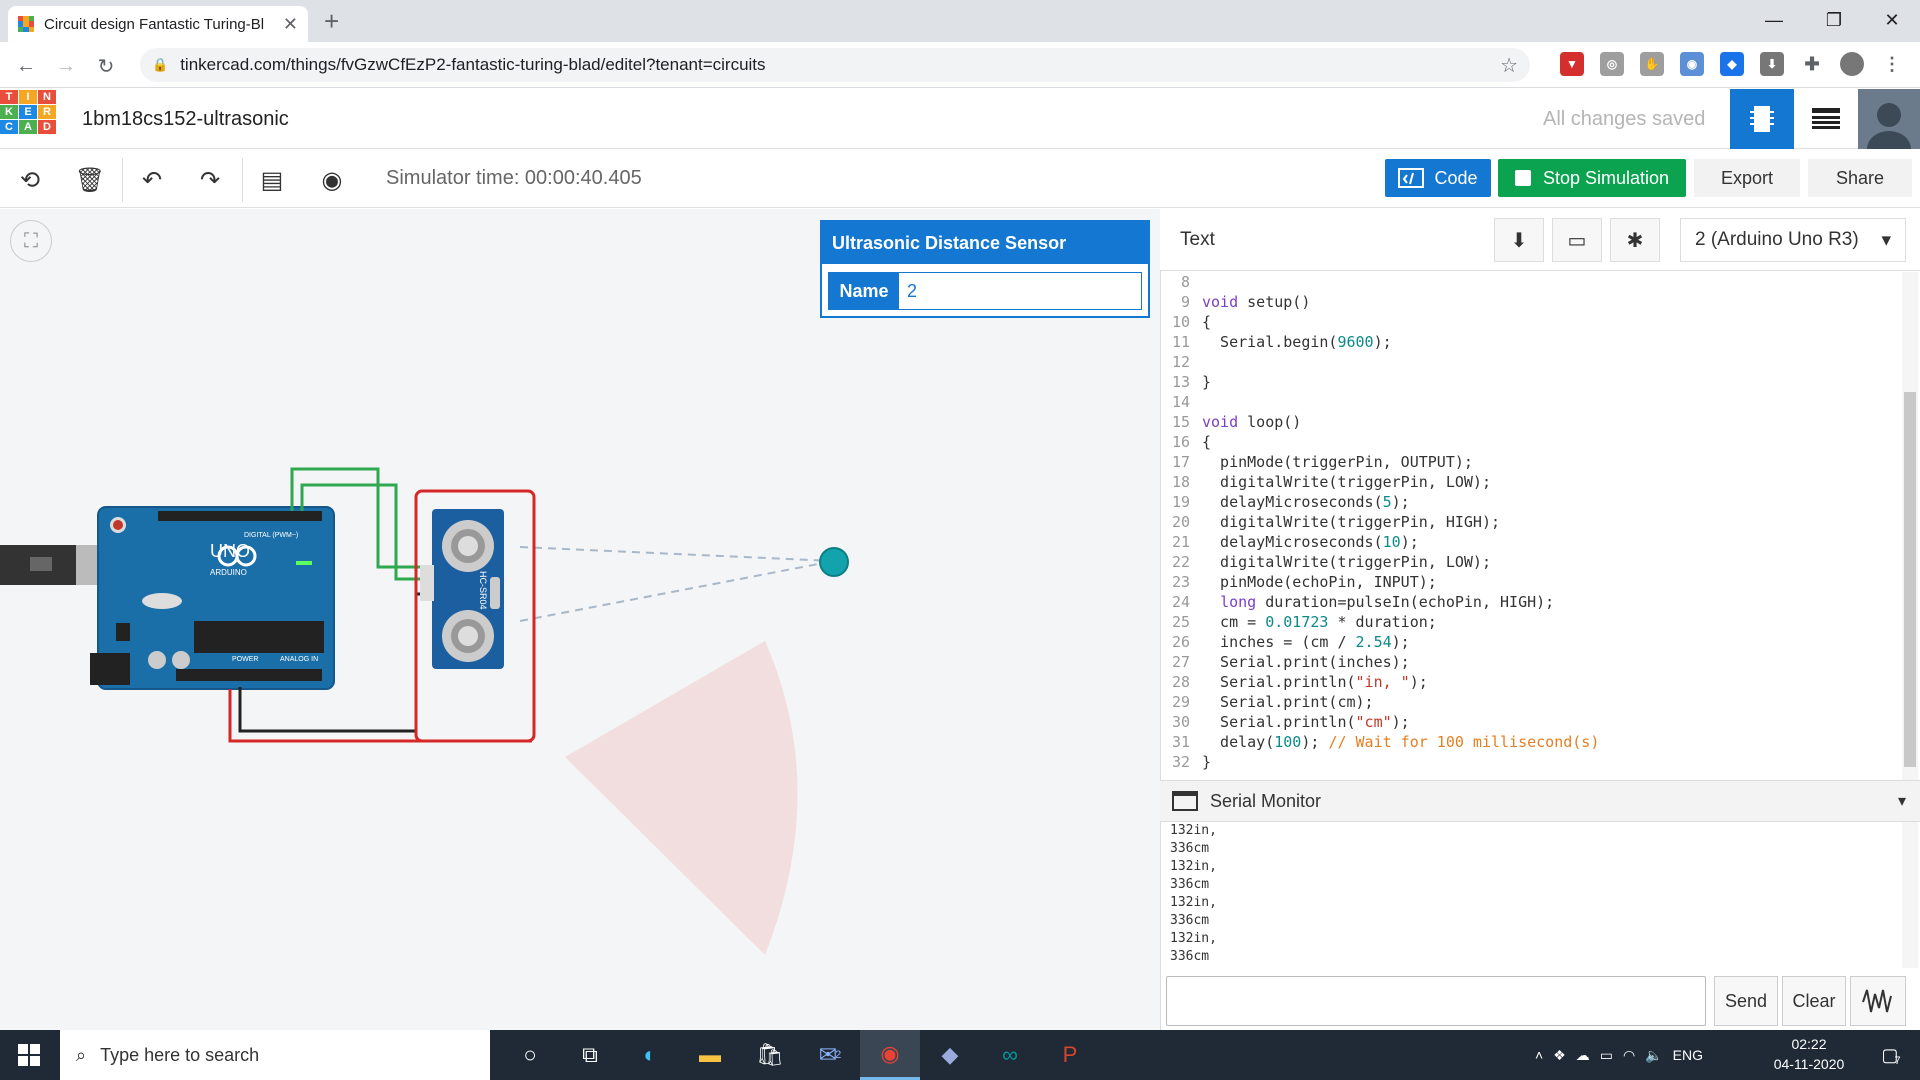 The height and width of the screenshot is (1080, 1920). I want to click on windows-start-icon, so click(29, 1055).